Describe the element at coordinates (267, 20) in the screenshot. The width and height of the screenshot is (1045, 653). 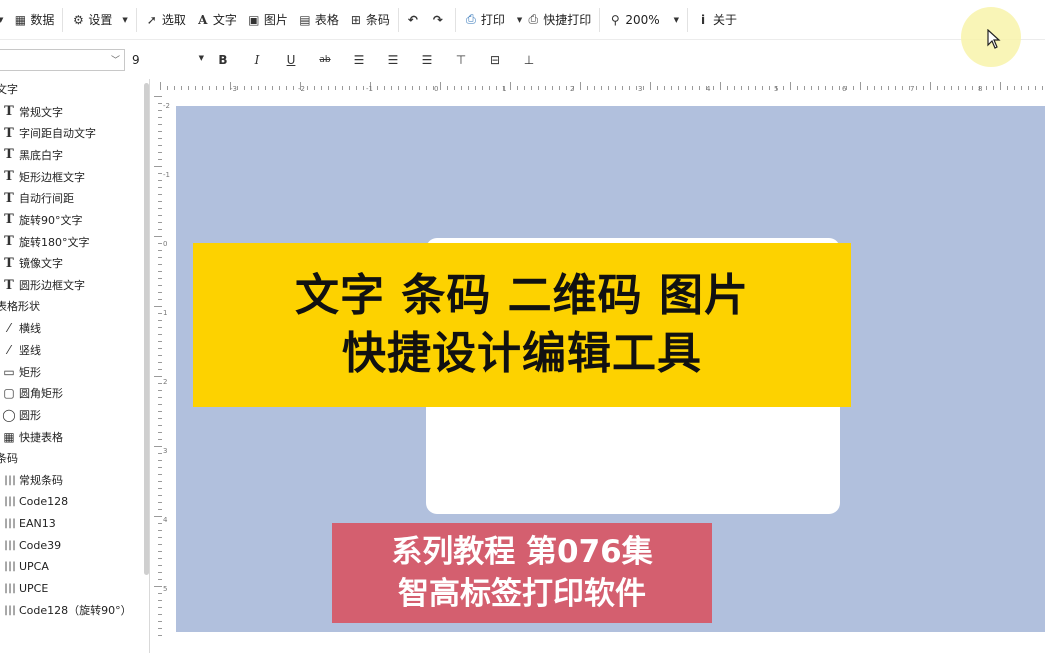
I see `image-tool-button: ▣ 图片` at that location.